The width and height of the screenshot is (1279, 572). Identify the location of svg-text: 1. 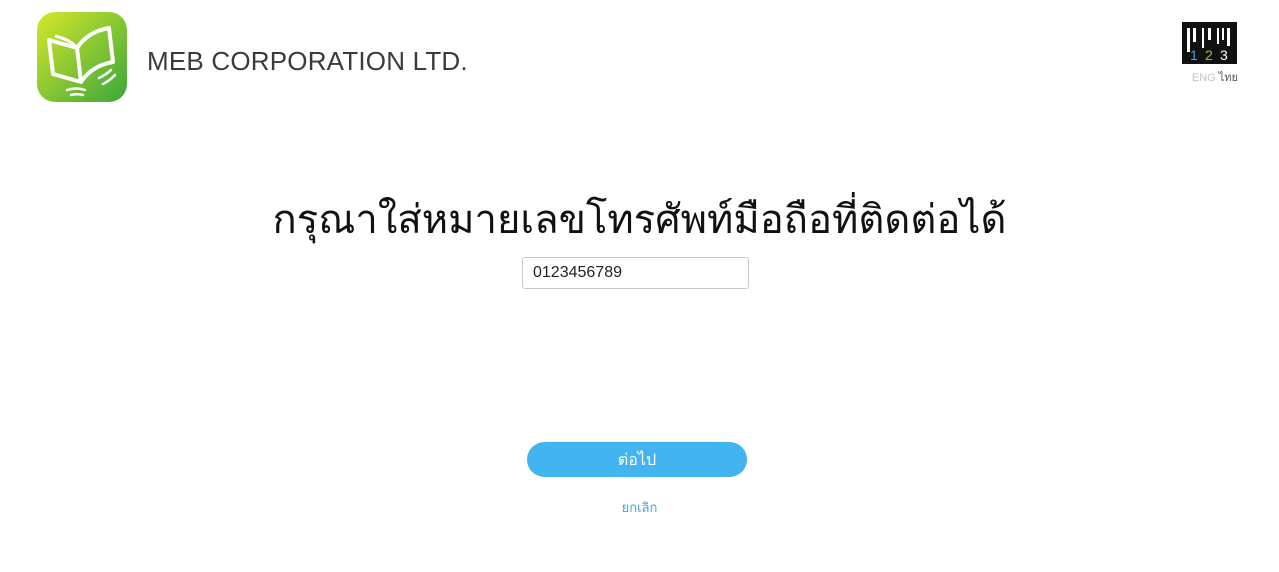
(1194, 55).